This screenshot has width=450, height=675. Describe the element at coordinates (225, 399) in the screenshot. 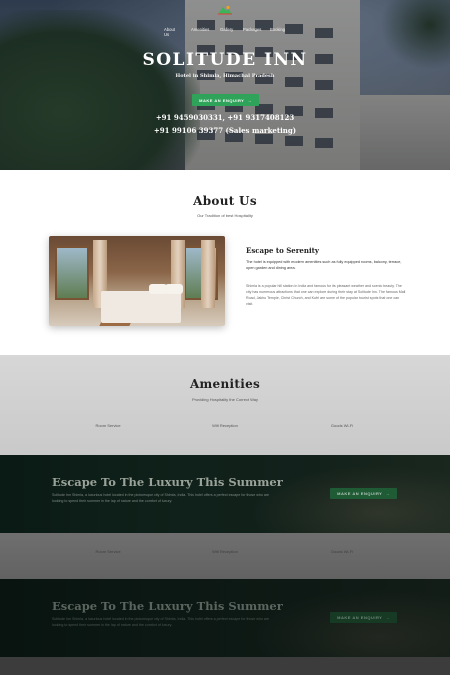

I see `amenities-subtitle: Providing Hospitality the Correct Way` at that location.